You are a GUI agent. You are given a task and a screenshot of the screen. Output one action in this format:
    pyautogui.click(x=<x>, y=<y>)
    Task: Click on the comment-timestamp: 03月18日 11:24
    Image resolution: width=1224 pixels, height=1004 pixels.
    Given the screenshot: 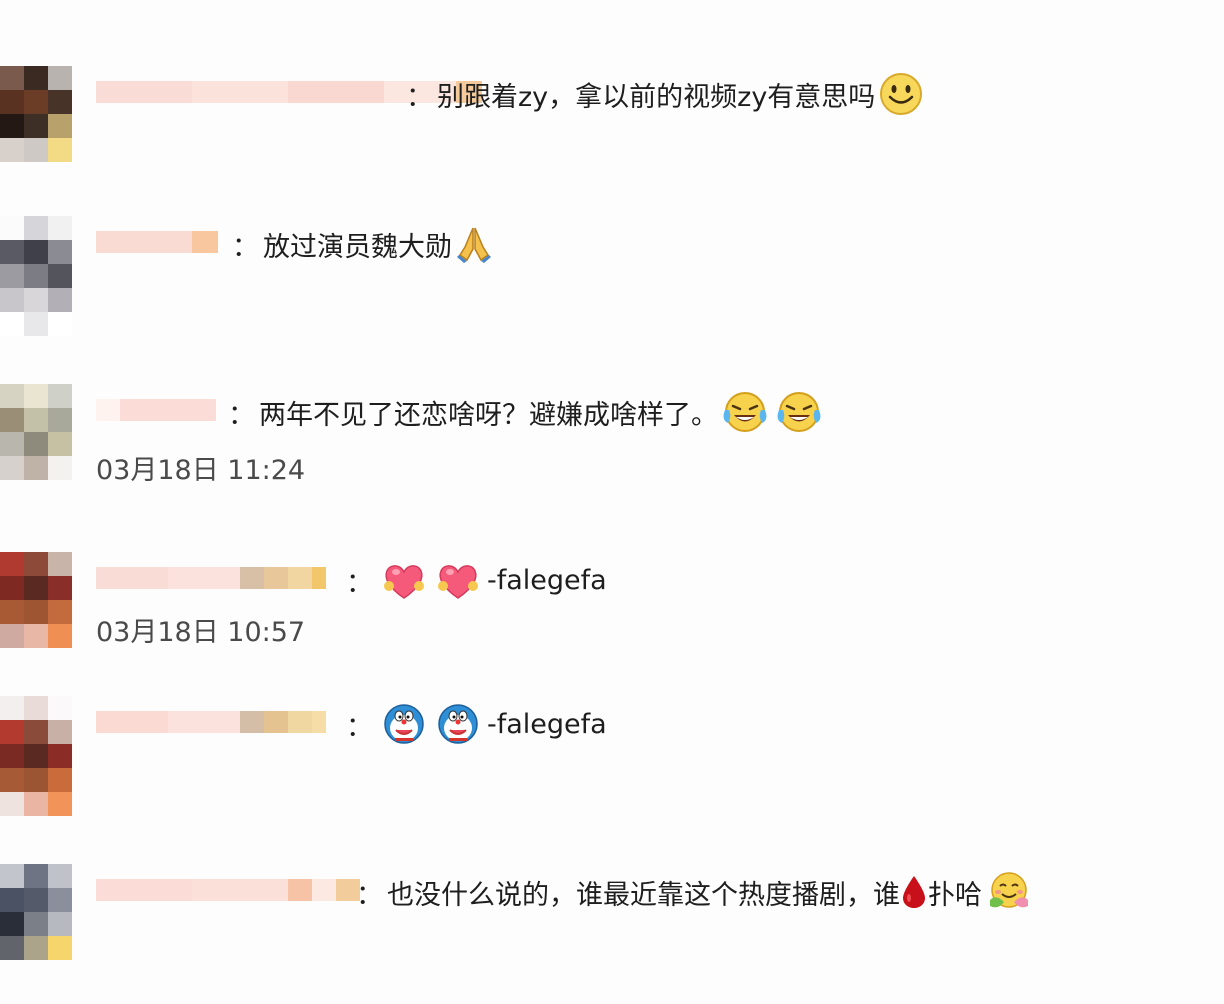 What is the action you would take?
    pyautogui.click(x=201, y=470)
    